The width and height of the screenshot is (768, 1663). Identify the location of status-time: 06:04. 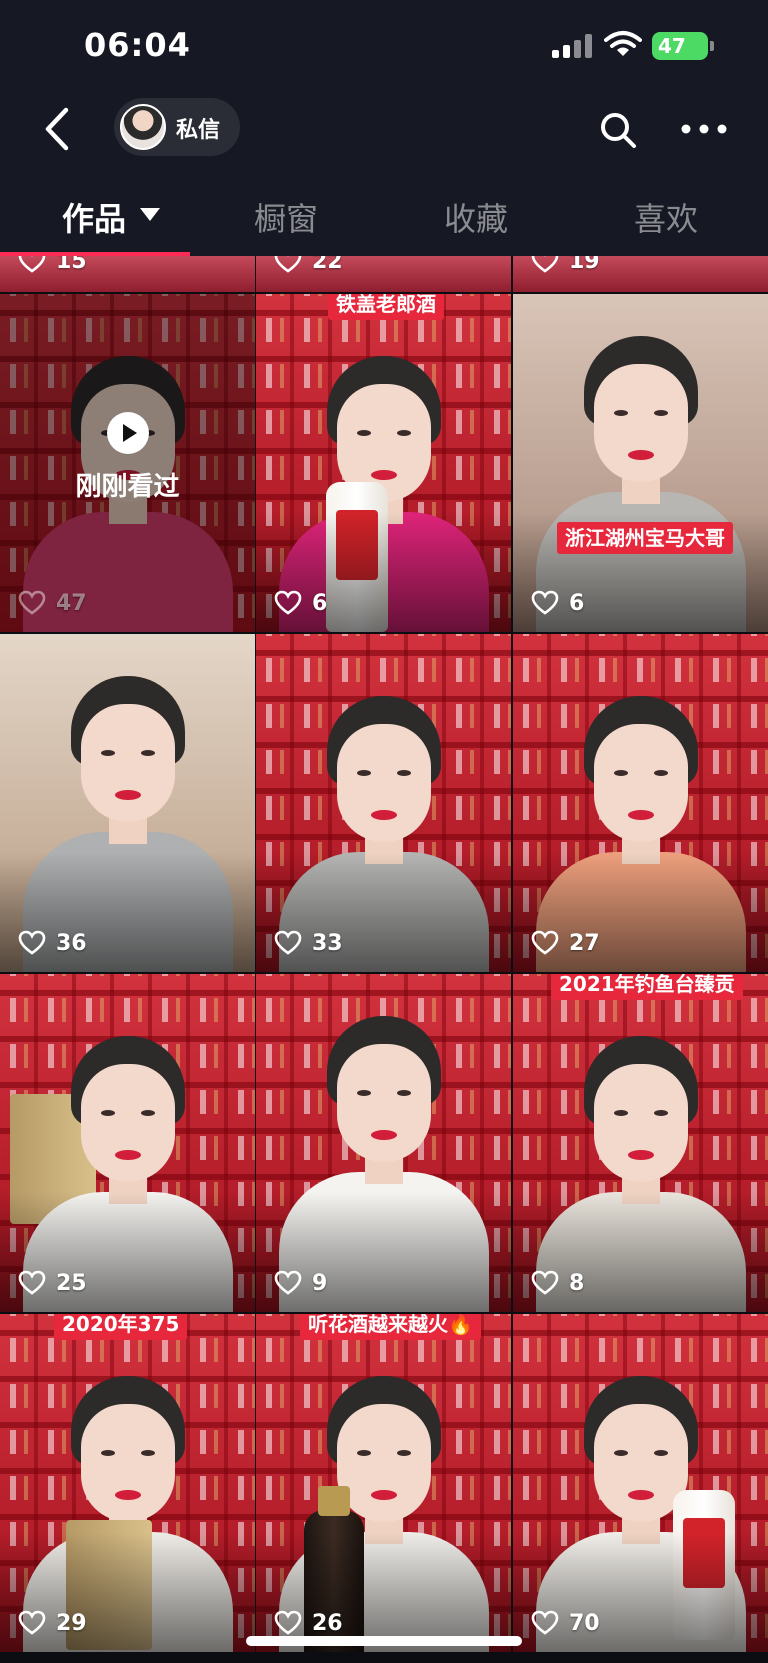
(137, 45).